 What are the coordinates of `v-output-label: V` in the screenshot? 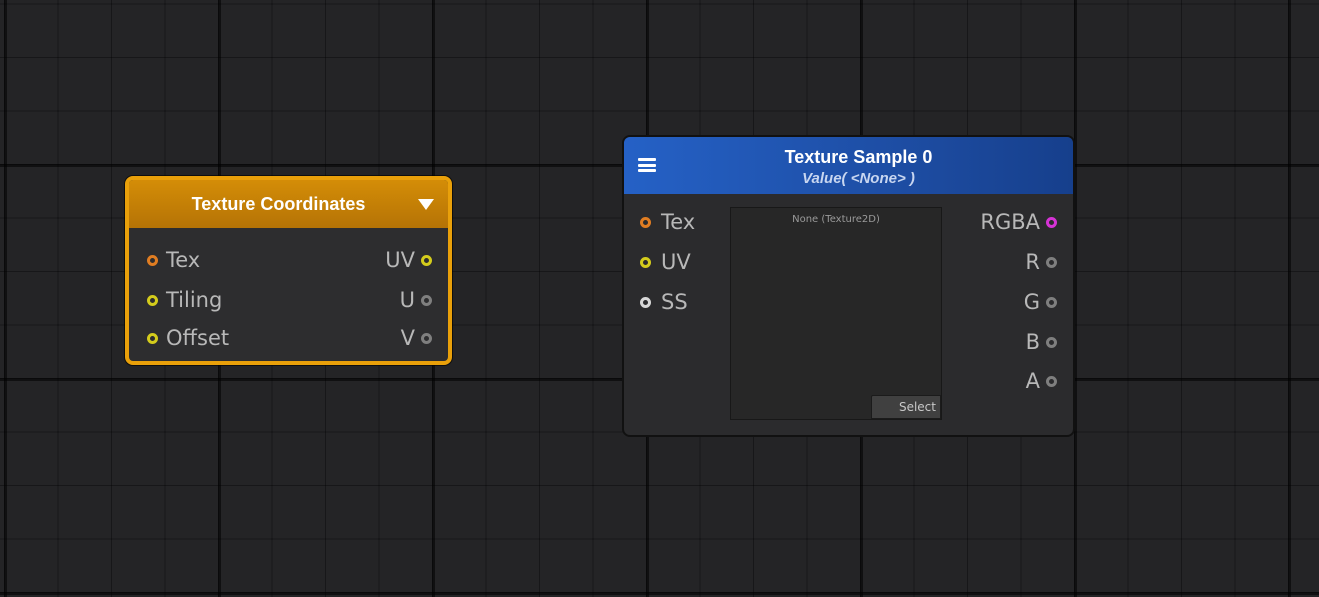 It's located at (407, 337).